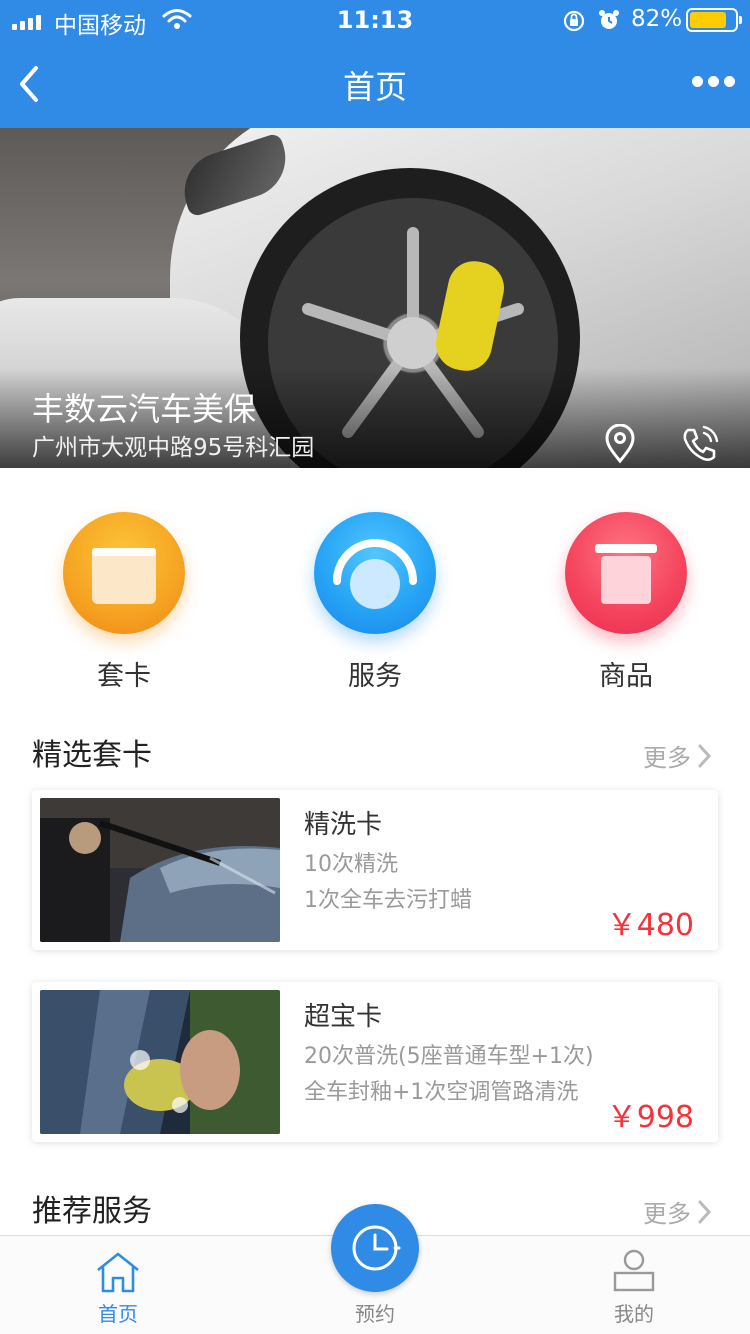 Image resolution: width=750 pixels, height=1334 pixels. What do you see at coordinates (650, 925) in the screenshot?
I see `card-price: ￥480` at bounding box center [650, 925].